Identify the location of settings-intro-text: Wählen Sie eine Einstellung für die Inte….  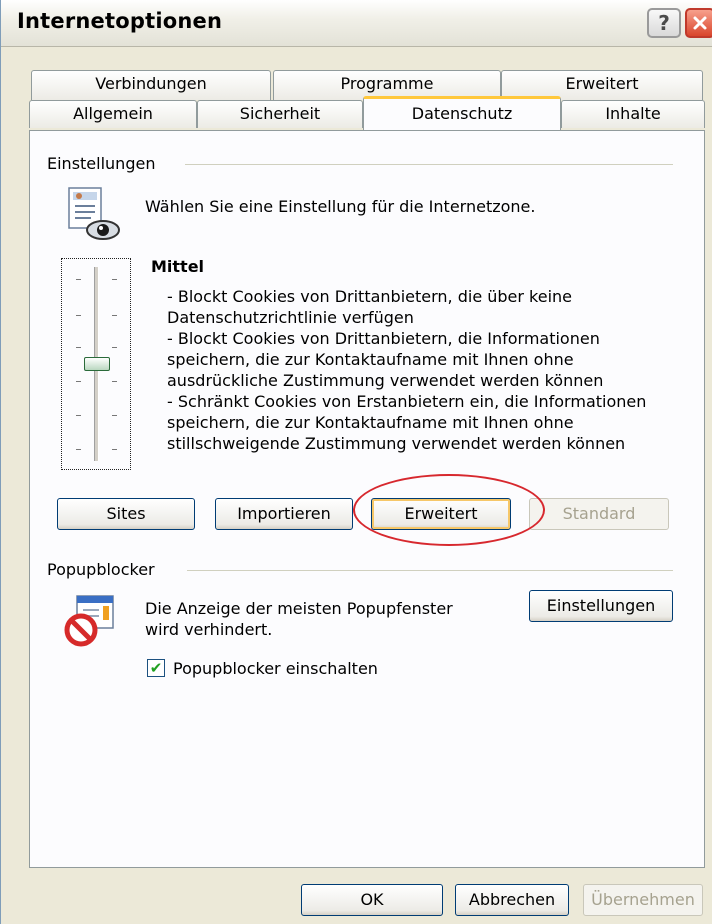
(340, 206).